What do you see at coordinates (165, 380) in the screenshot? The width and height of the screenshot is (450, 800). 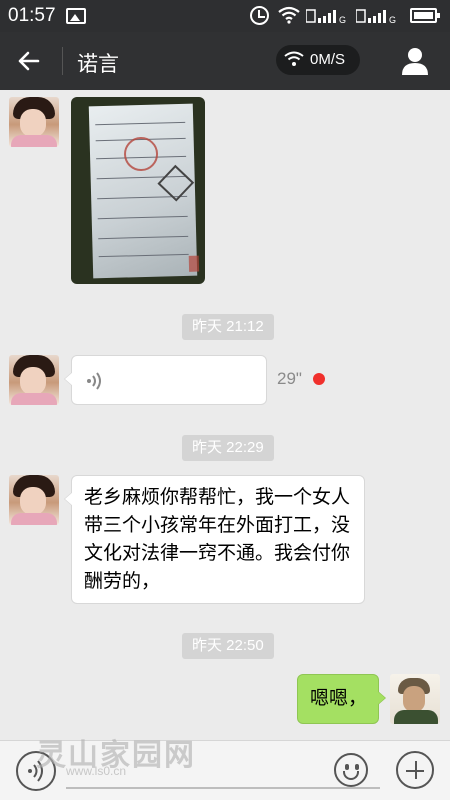 I see `voice-message-bubble` at bounding box center [165, 380].